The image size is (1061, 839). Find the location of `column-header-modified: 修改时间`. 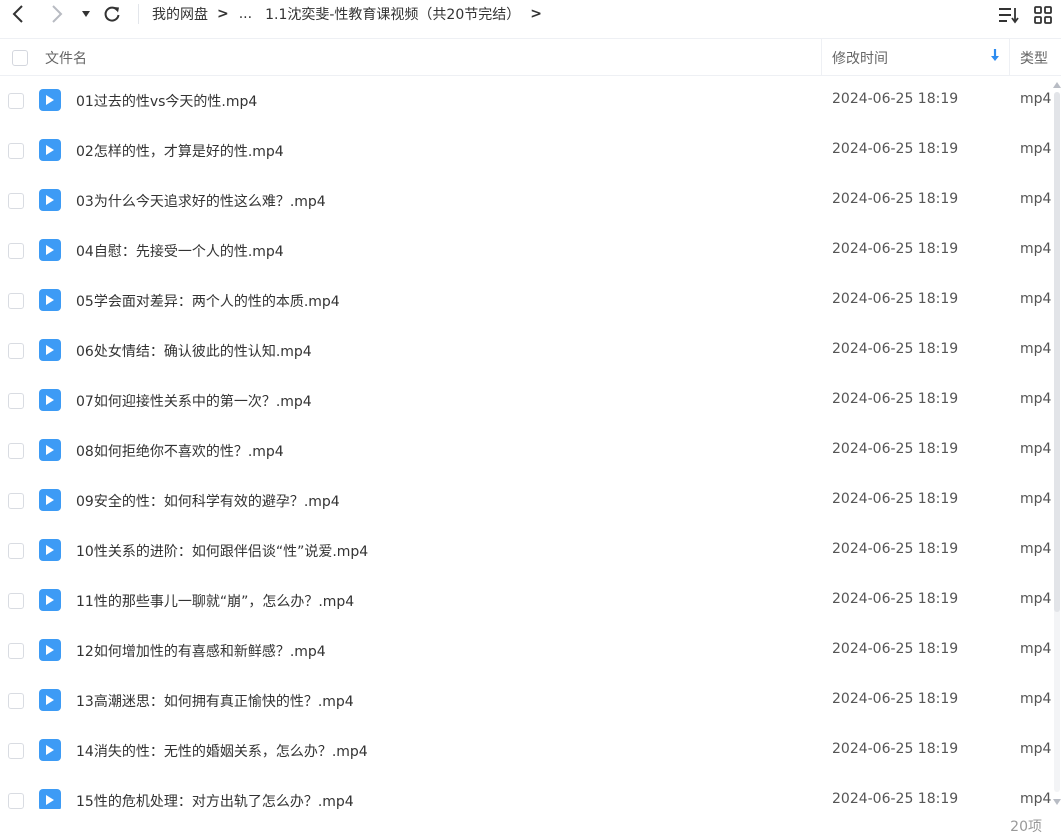

column-header-modified: 修改时间 is located at coordinates (860, 57).